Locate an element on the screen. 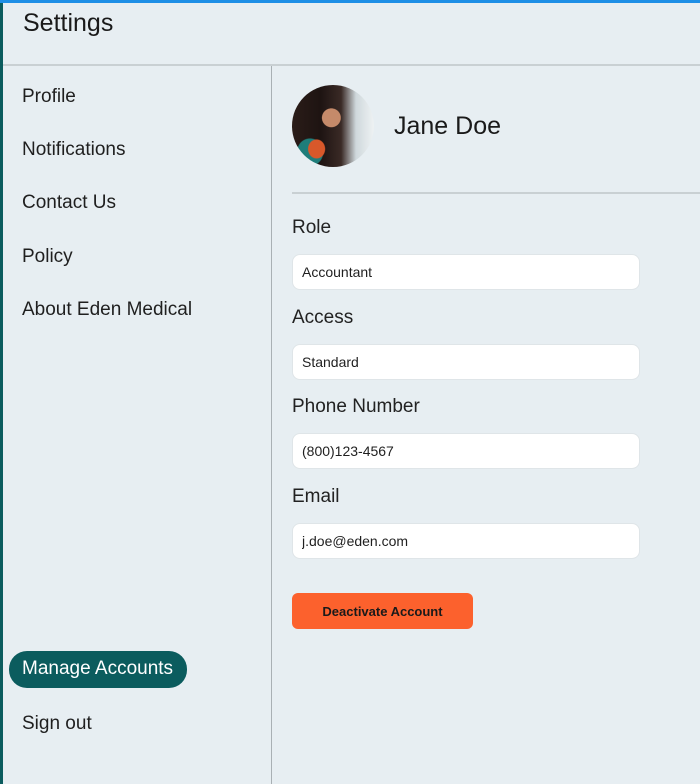 The height and width of the screenshot is (784, 700). sidebar-item-profile: Profile is located at coordinates (49, 97).